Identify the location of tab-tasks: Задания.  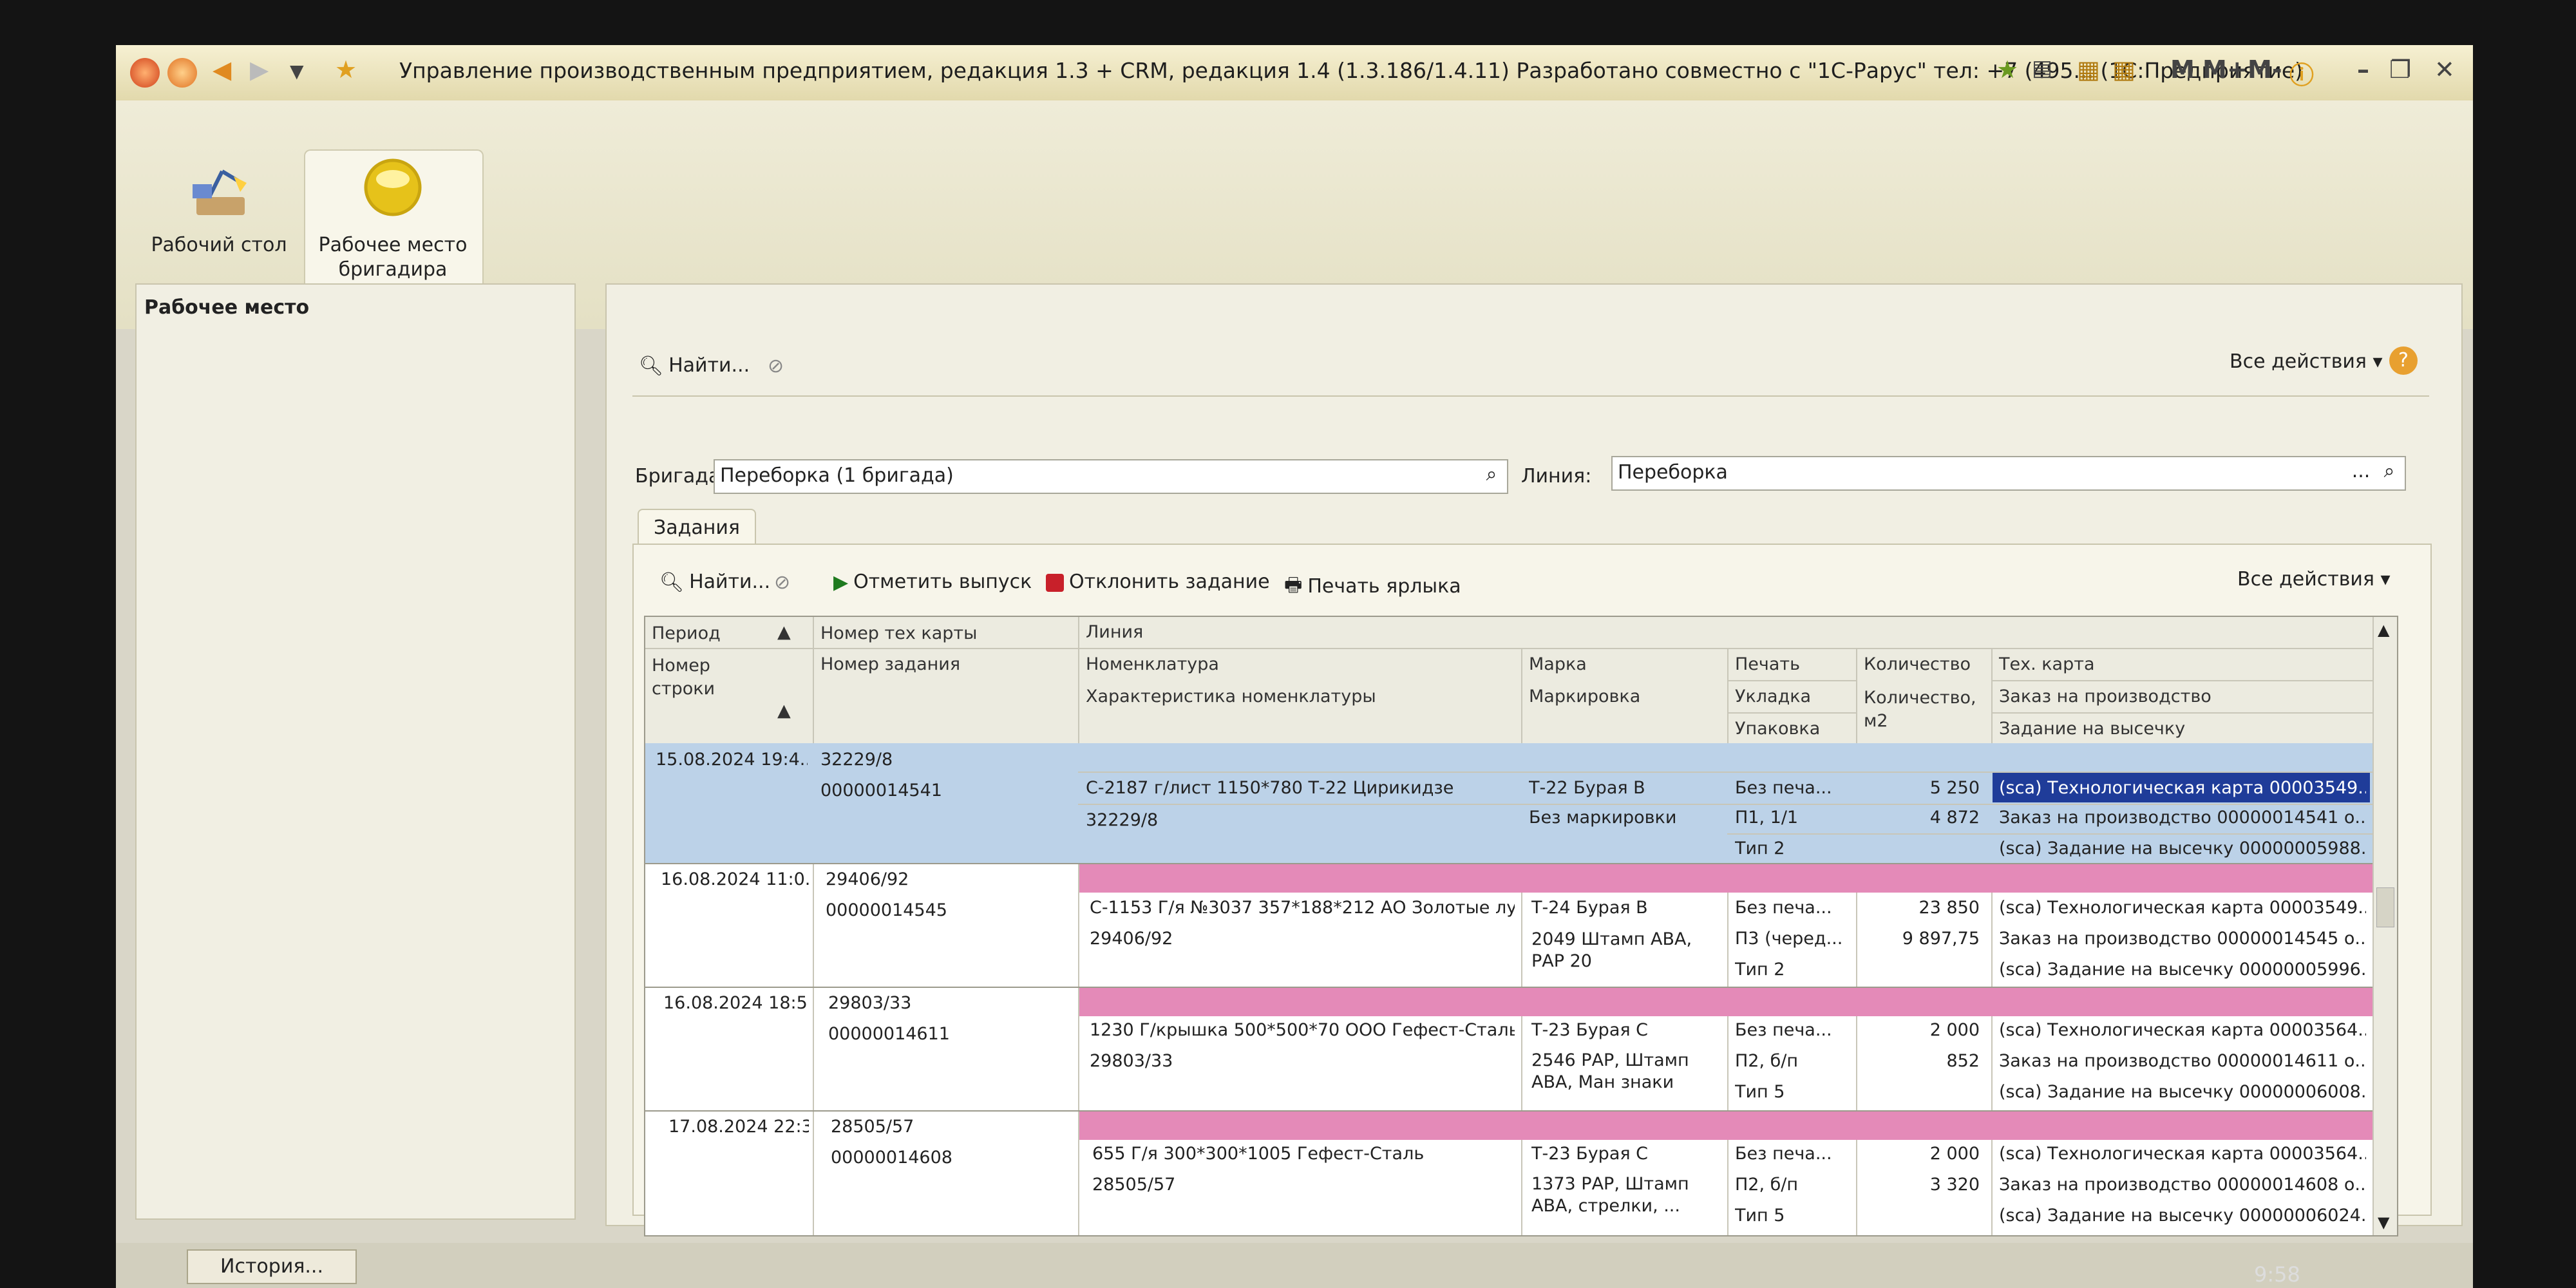
(697, 527).